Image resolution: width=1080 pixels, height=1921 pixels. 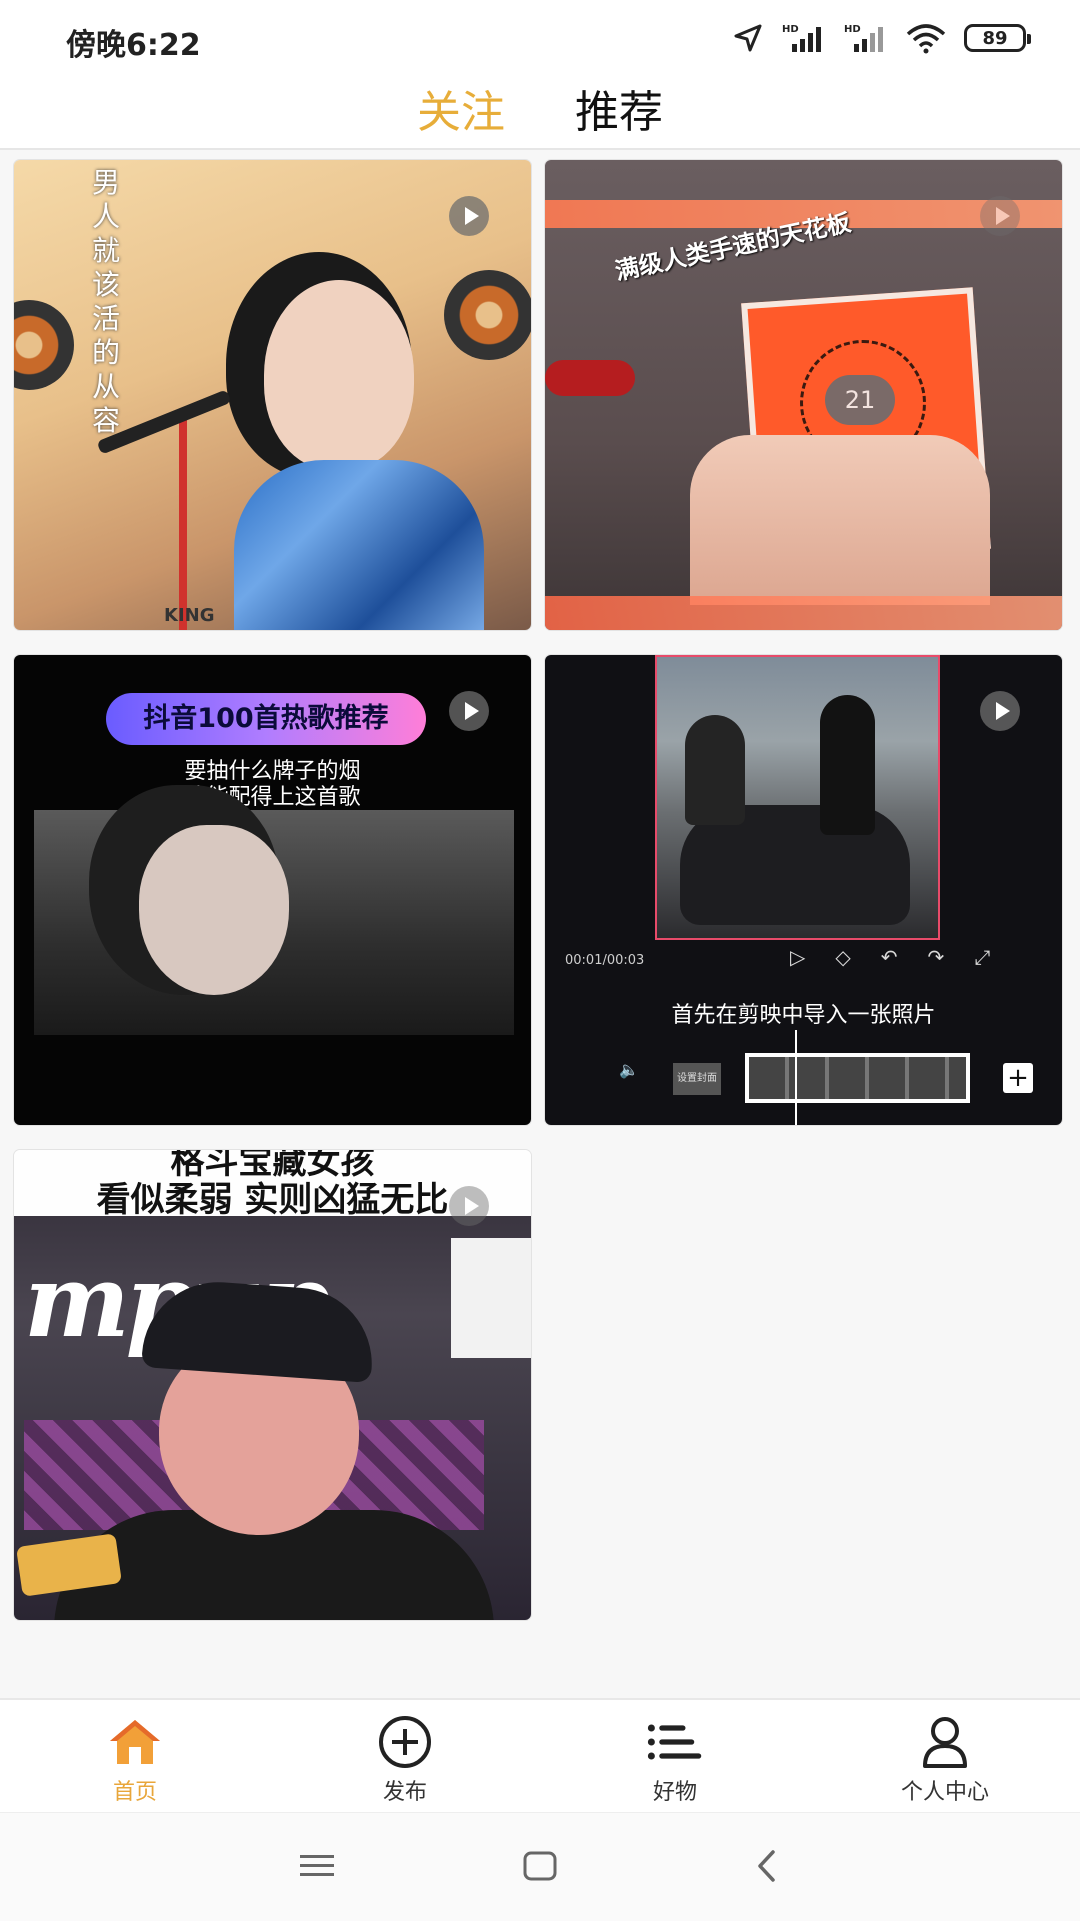 What do you see at coordinates (944, 1792) in the screenshot?
I see `nav-label: 个人中心` at bounding box center [944, 1792].